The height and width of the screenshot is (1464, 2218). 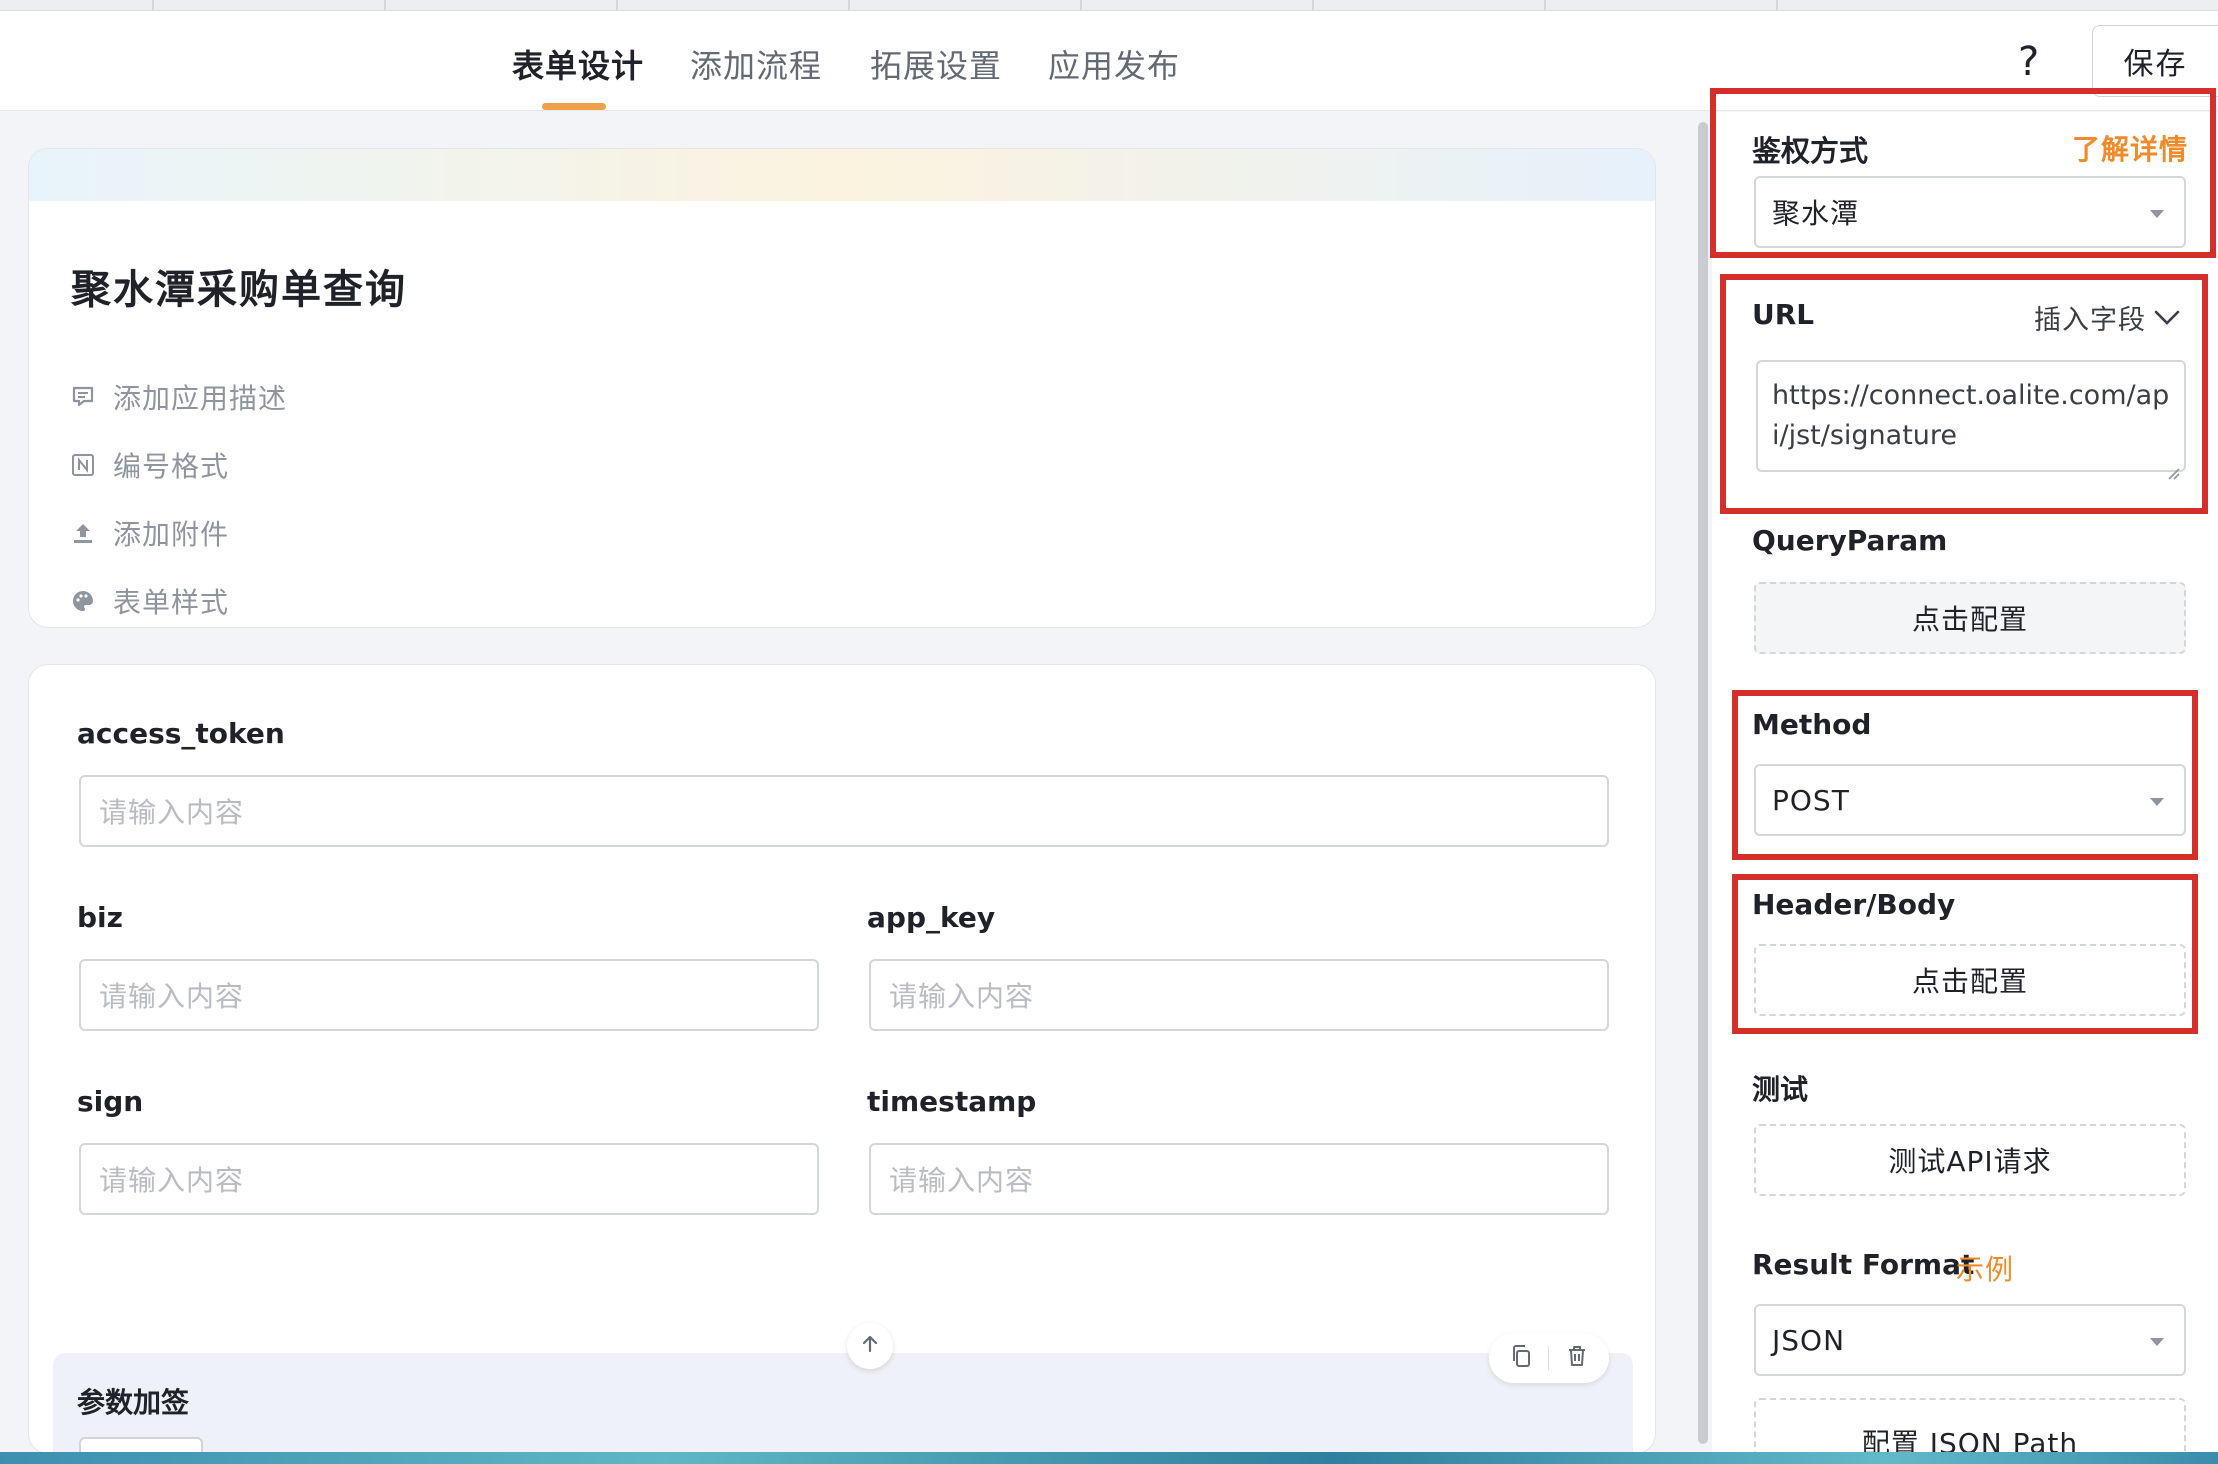 I want to click on access-token-input: 请输入内容, so click(x=844, y=811).